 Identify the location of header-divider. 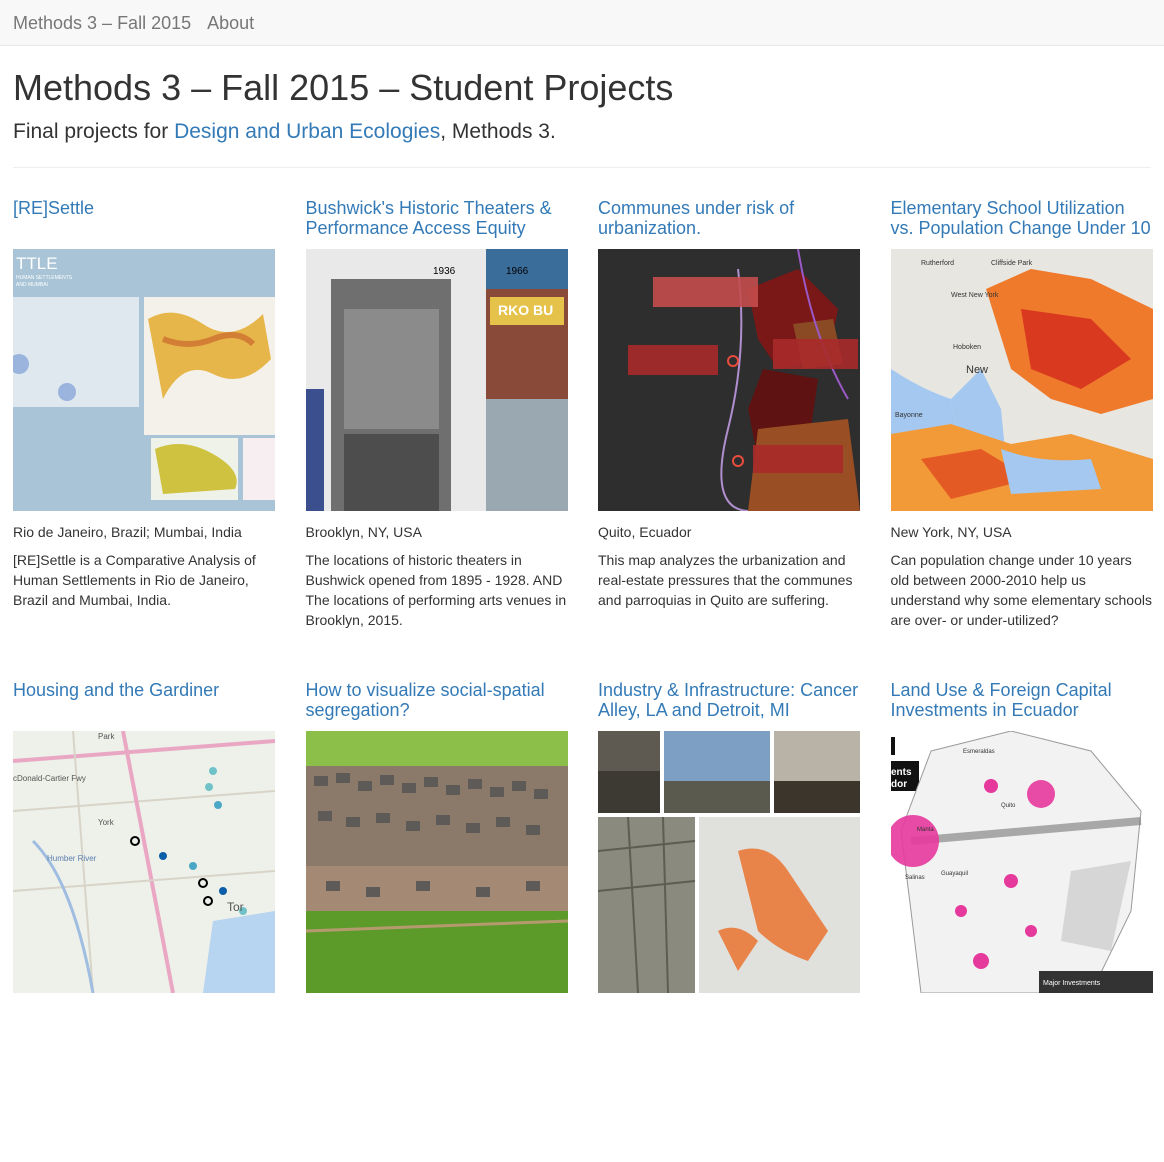
(582, 167).